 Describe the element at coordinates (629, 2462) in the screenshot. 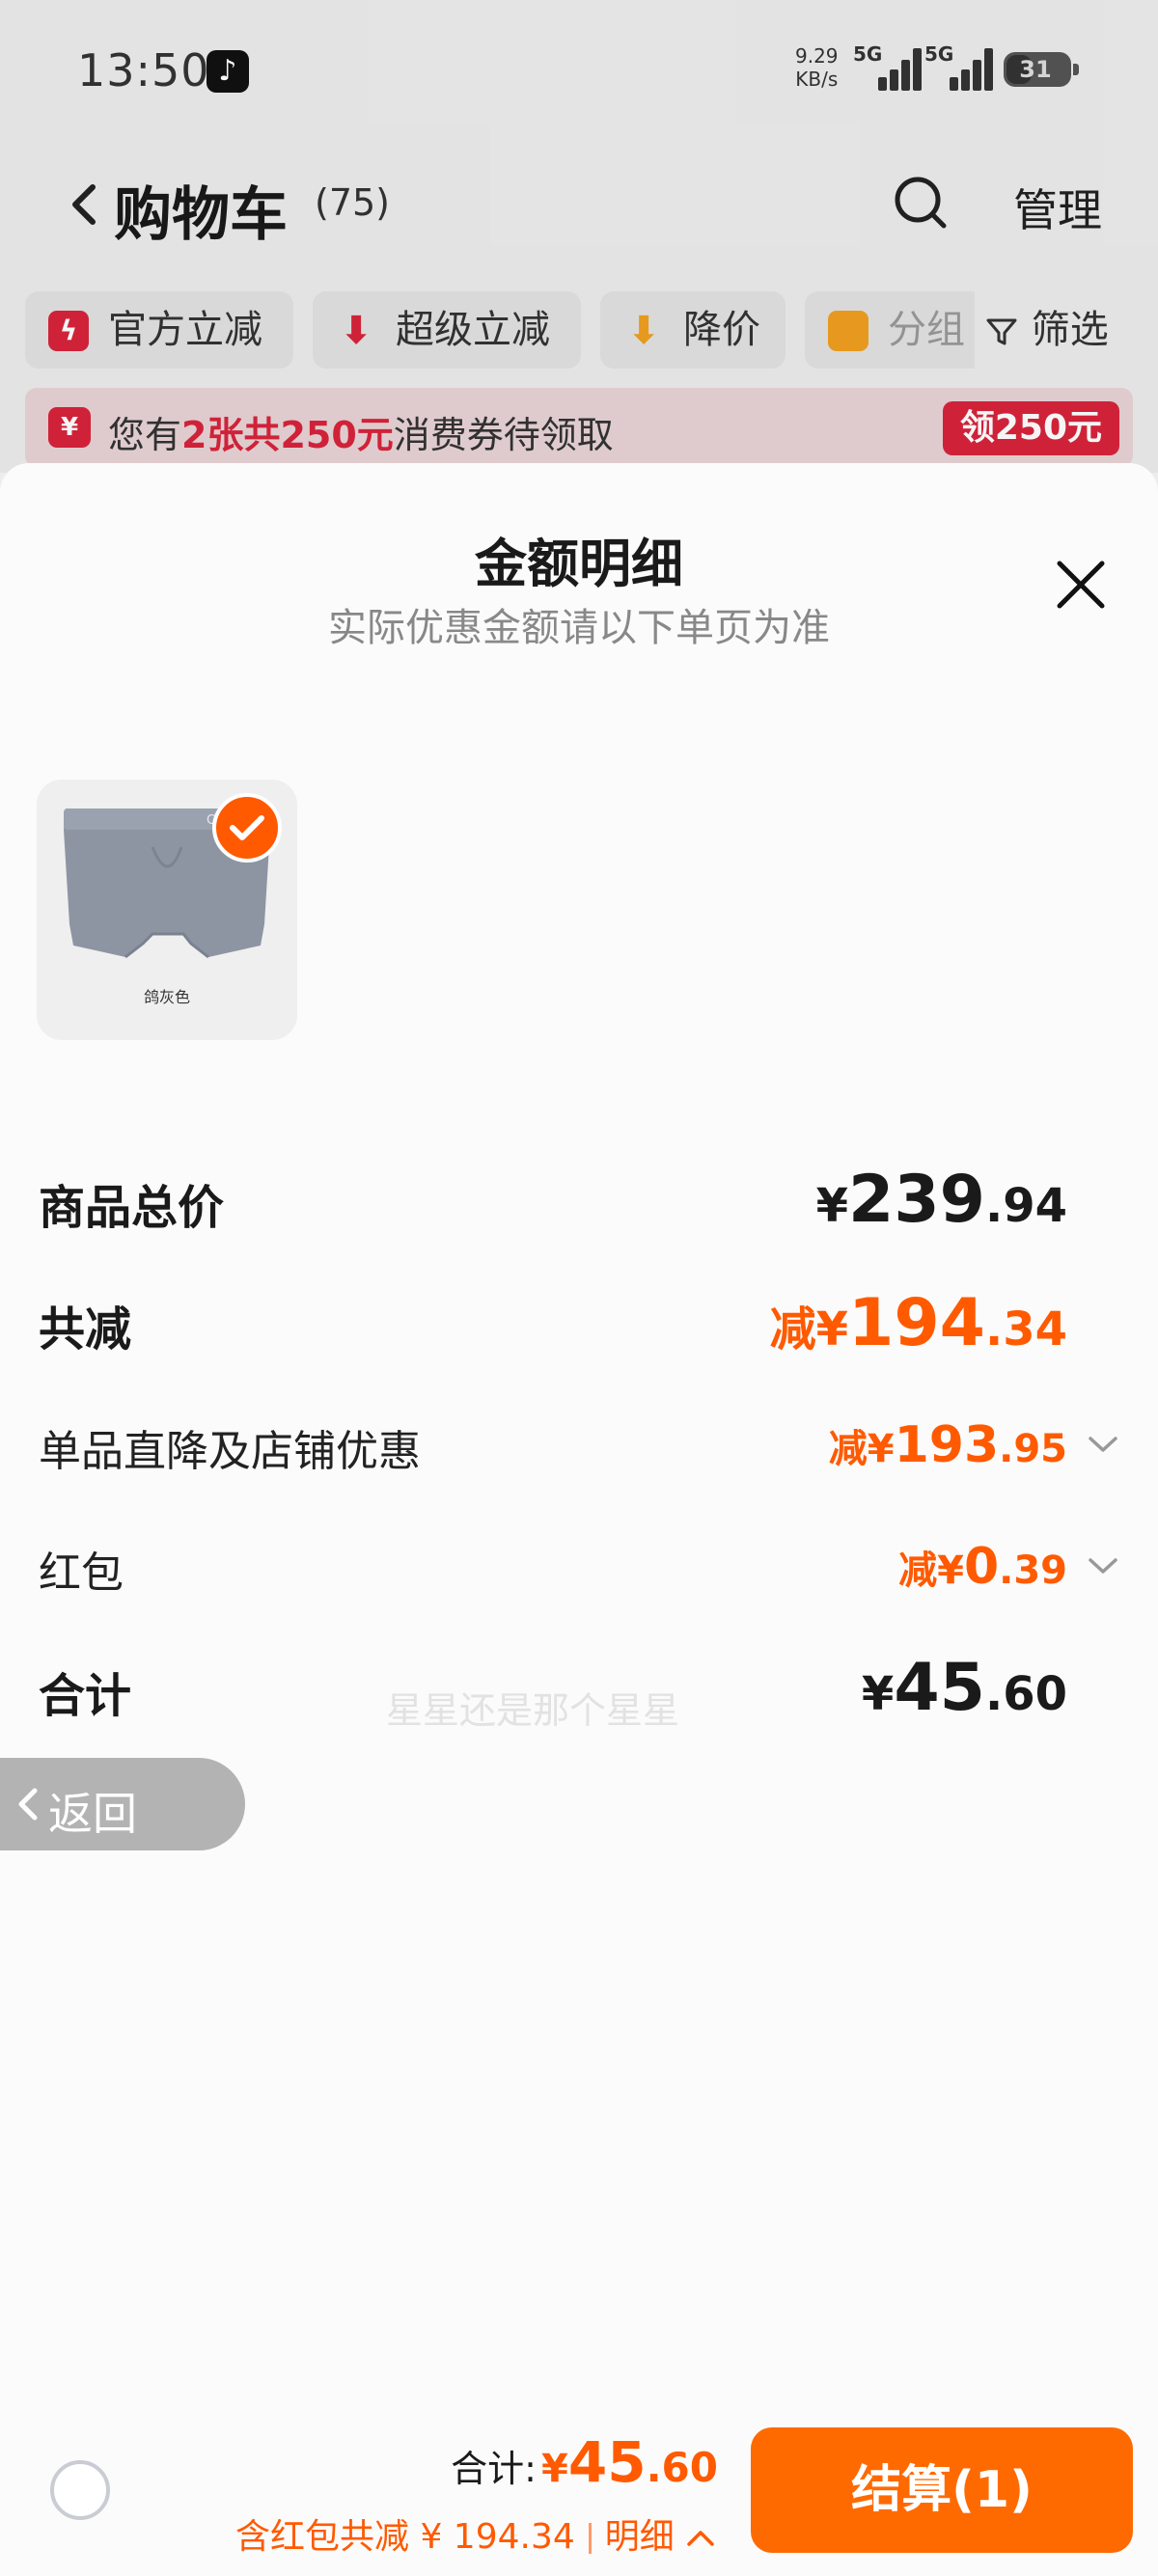

I see `bottom-total-amount: ¥45.60` at that location.